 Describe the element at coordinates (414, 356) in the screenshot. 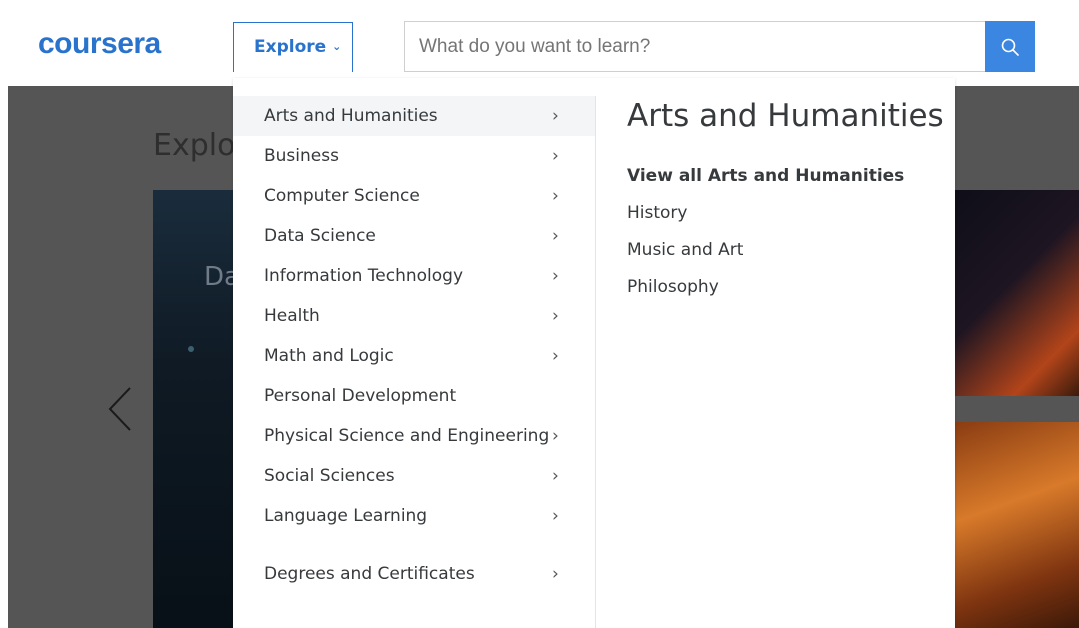

I see `category-item-math-and-logic: Math and Logic ›` at that location.